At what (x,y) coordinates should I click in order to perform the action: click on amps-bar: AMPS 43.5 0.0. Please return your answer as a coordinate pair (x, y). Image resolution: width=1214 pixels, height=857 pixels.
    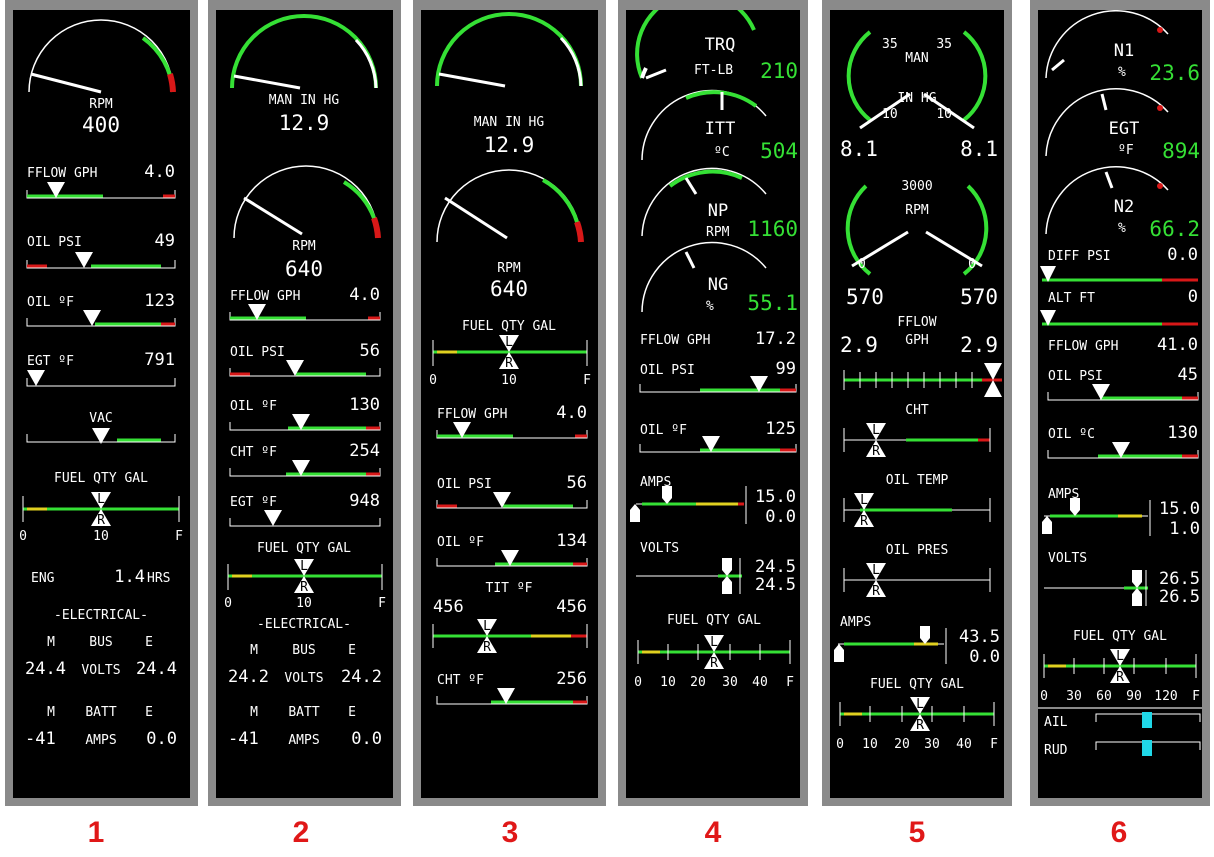
    Looking at the image, I should click on (917, 641).